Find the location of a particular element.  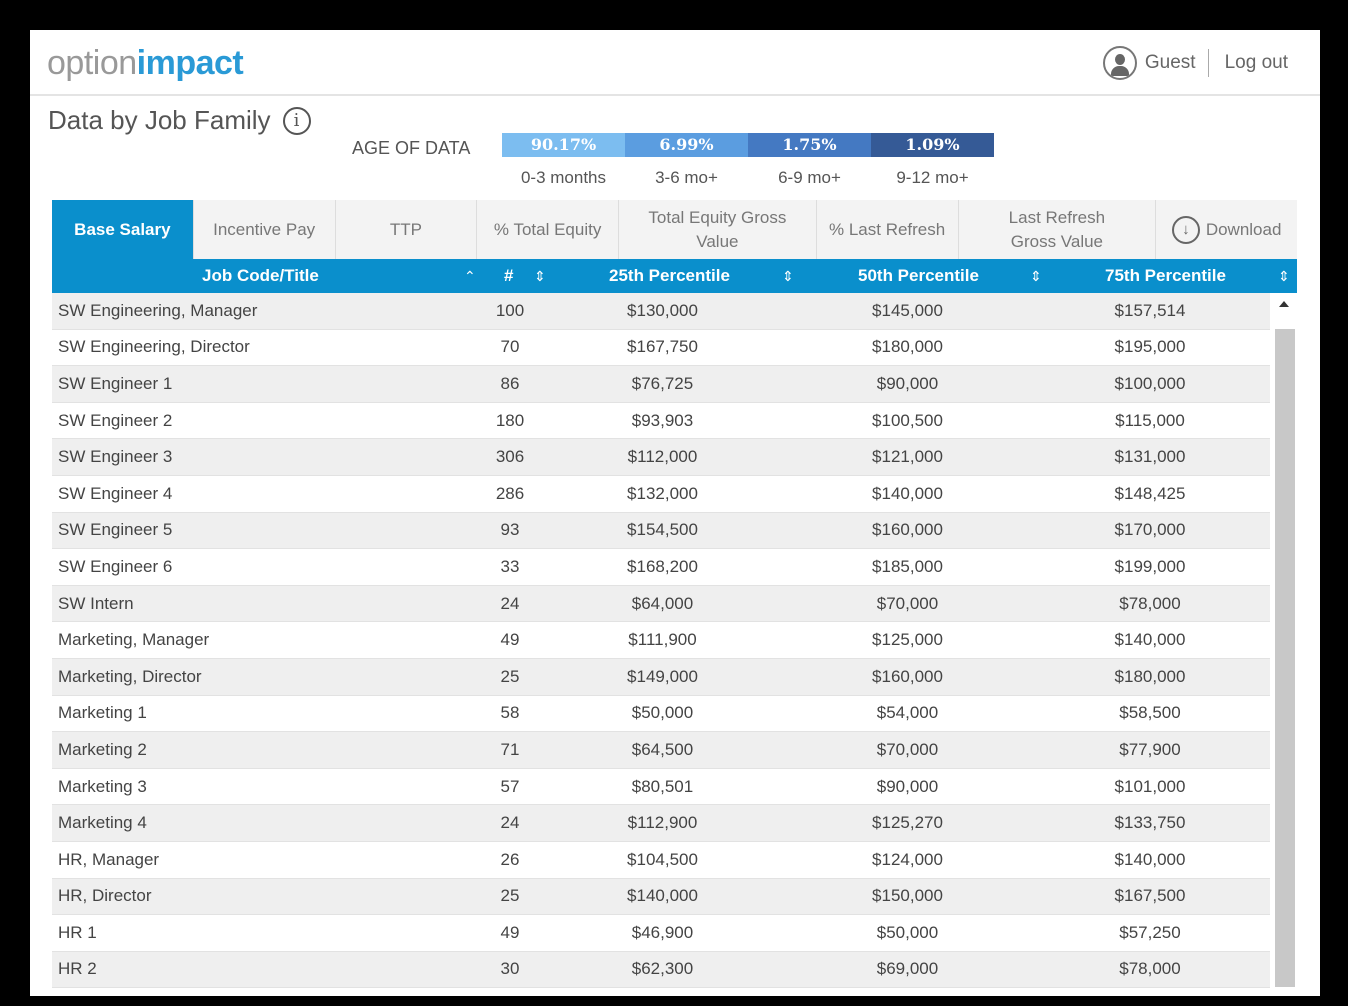

p50-cell: $185,000 is located at coordinates (907, 566).